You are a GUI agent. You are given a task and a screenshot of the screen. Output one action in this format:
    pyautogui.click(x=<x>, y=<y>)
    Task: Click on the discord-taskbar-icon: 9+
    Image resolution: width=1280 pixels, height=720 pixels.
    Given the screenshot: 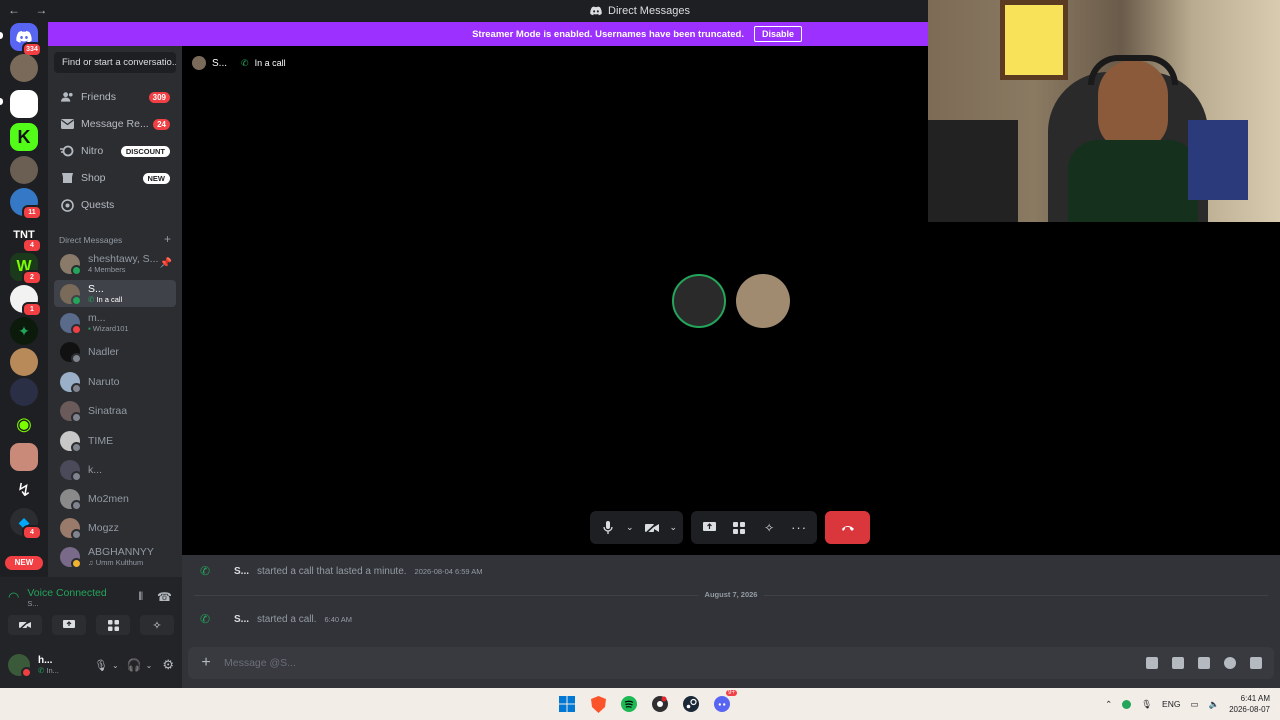 What is the action you would take?
    pyautogui.click(x=724, y=702)
    